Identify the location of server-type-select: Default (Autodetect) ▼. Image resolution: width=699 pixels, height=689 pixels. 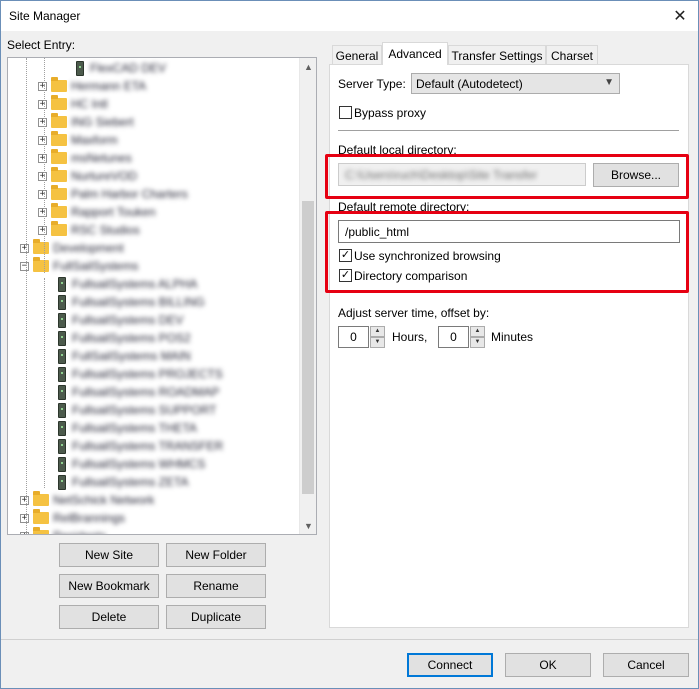
(515, 83).